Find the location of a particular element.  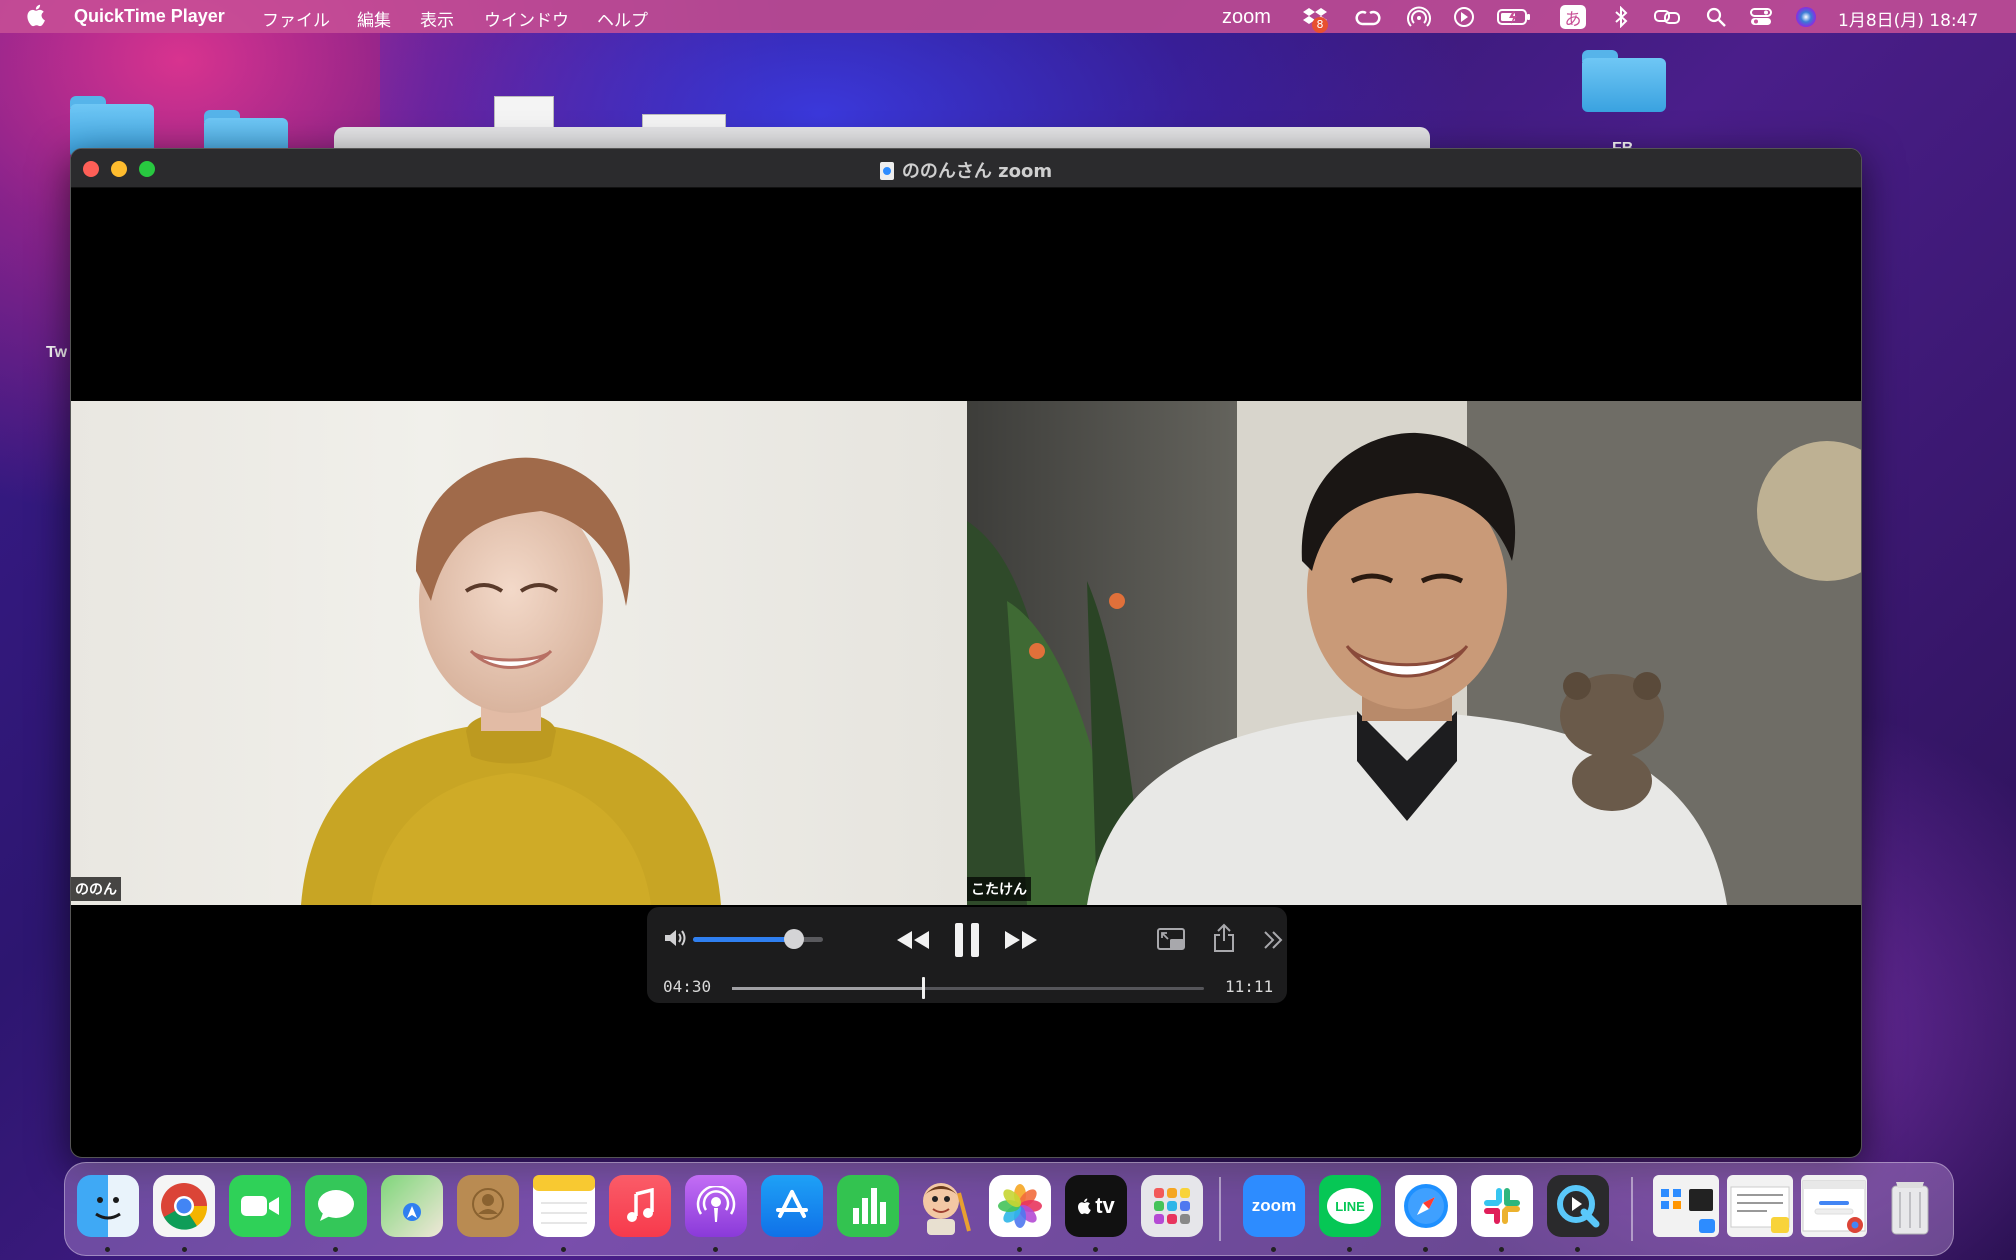

dock: tv zoom LINE is located at coordinates (1009, 1209).